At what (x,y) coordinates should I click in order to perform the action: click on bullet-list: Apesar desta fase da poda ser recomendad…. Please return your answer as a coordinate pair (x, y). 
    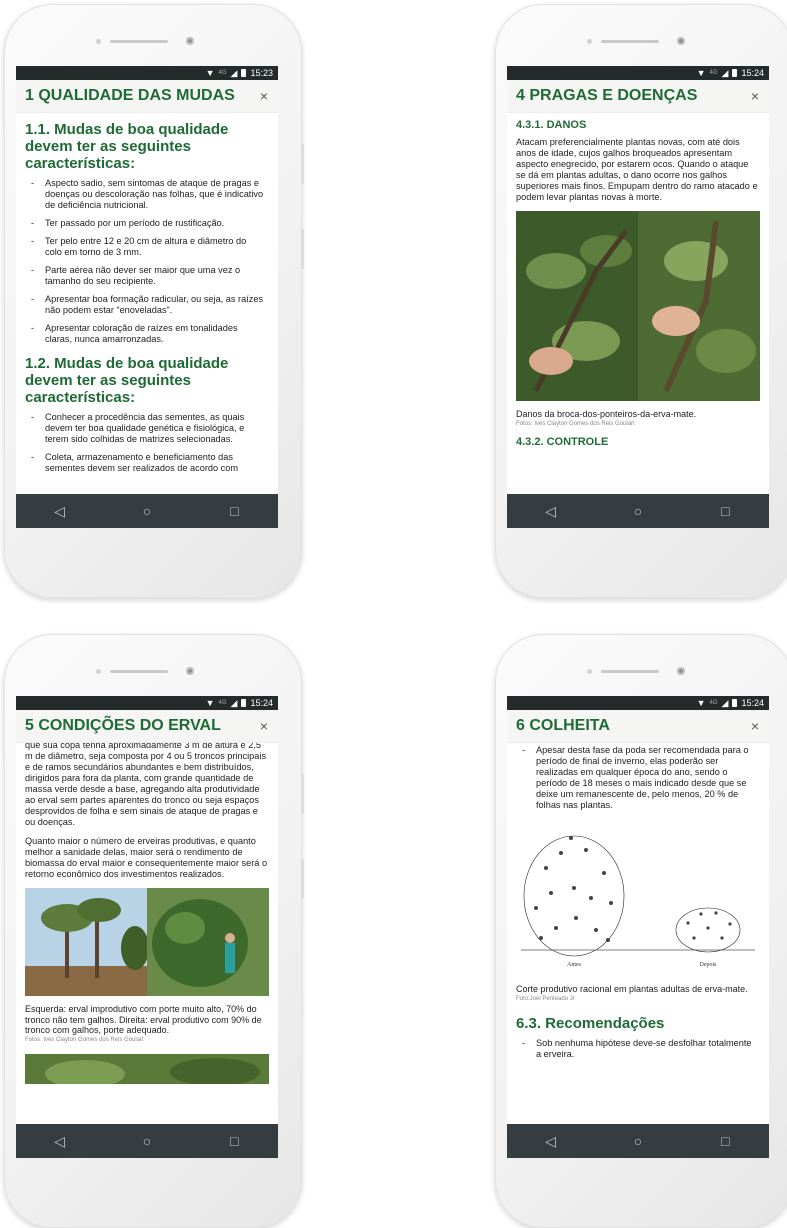
    Looking at the image, I should click on (638, 778).